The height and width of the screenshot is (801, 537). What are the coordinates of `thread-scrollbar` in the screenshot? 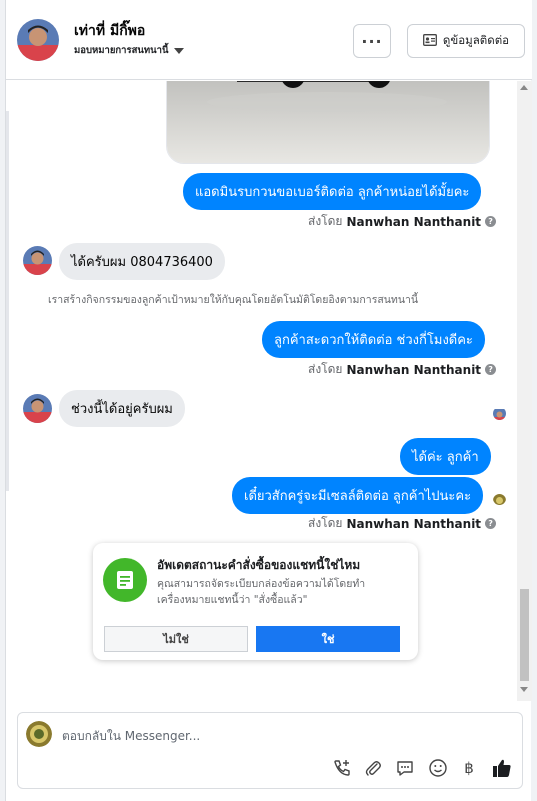 It's located at (524, 391).